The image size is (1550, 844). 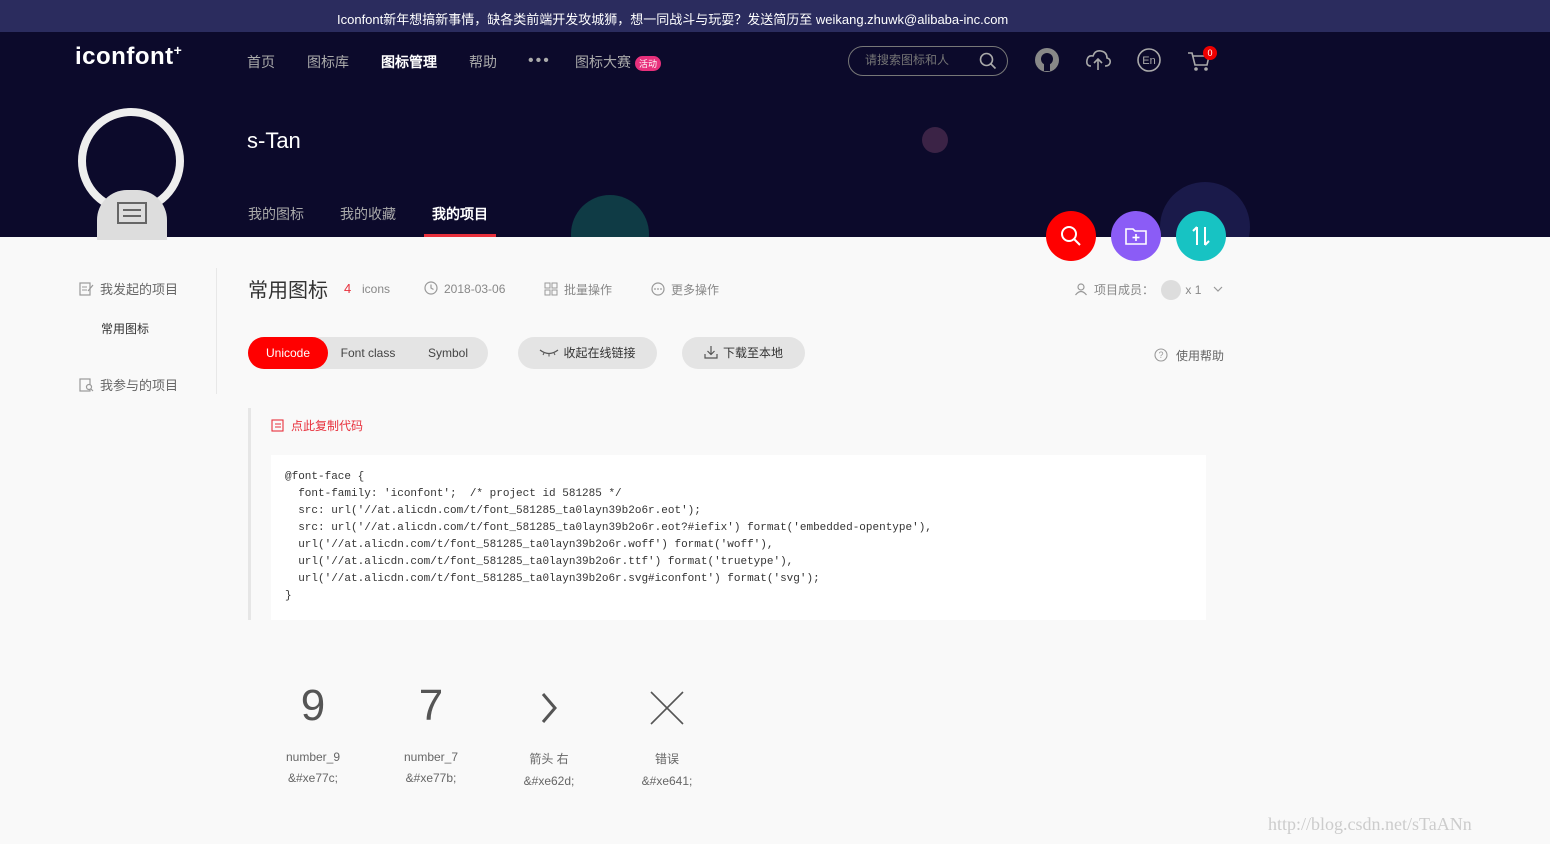 I want to click on icon-card: 7 number_7 &#xe77b;, so click(x=431, y=731).